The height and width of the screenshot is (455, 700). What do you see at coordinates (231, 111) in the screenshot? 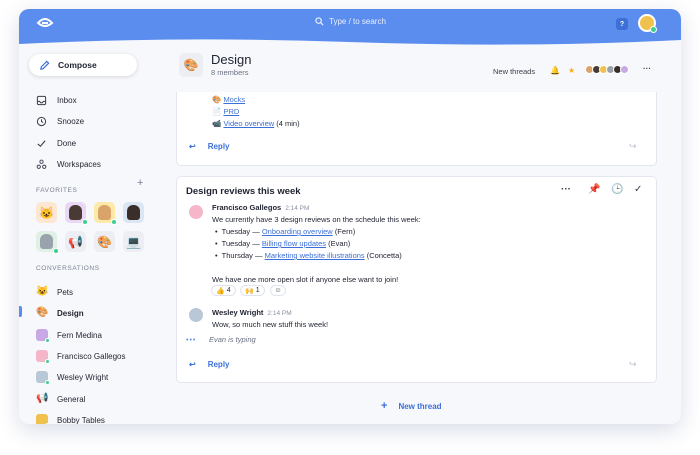
I see `prd-link: PRD` at bounding box center [231, 111].